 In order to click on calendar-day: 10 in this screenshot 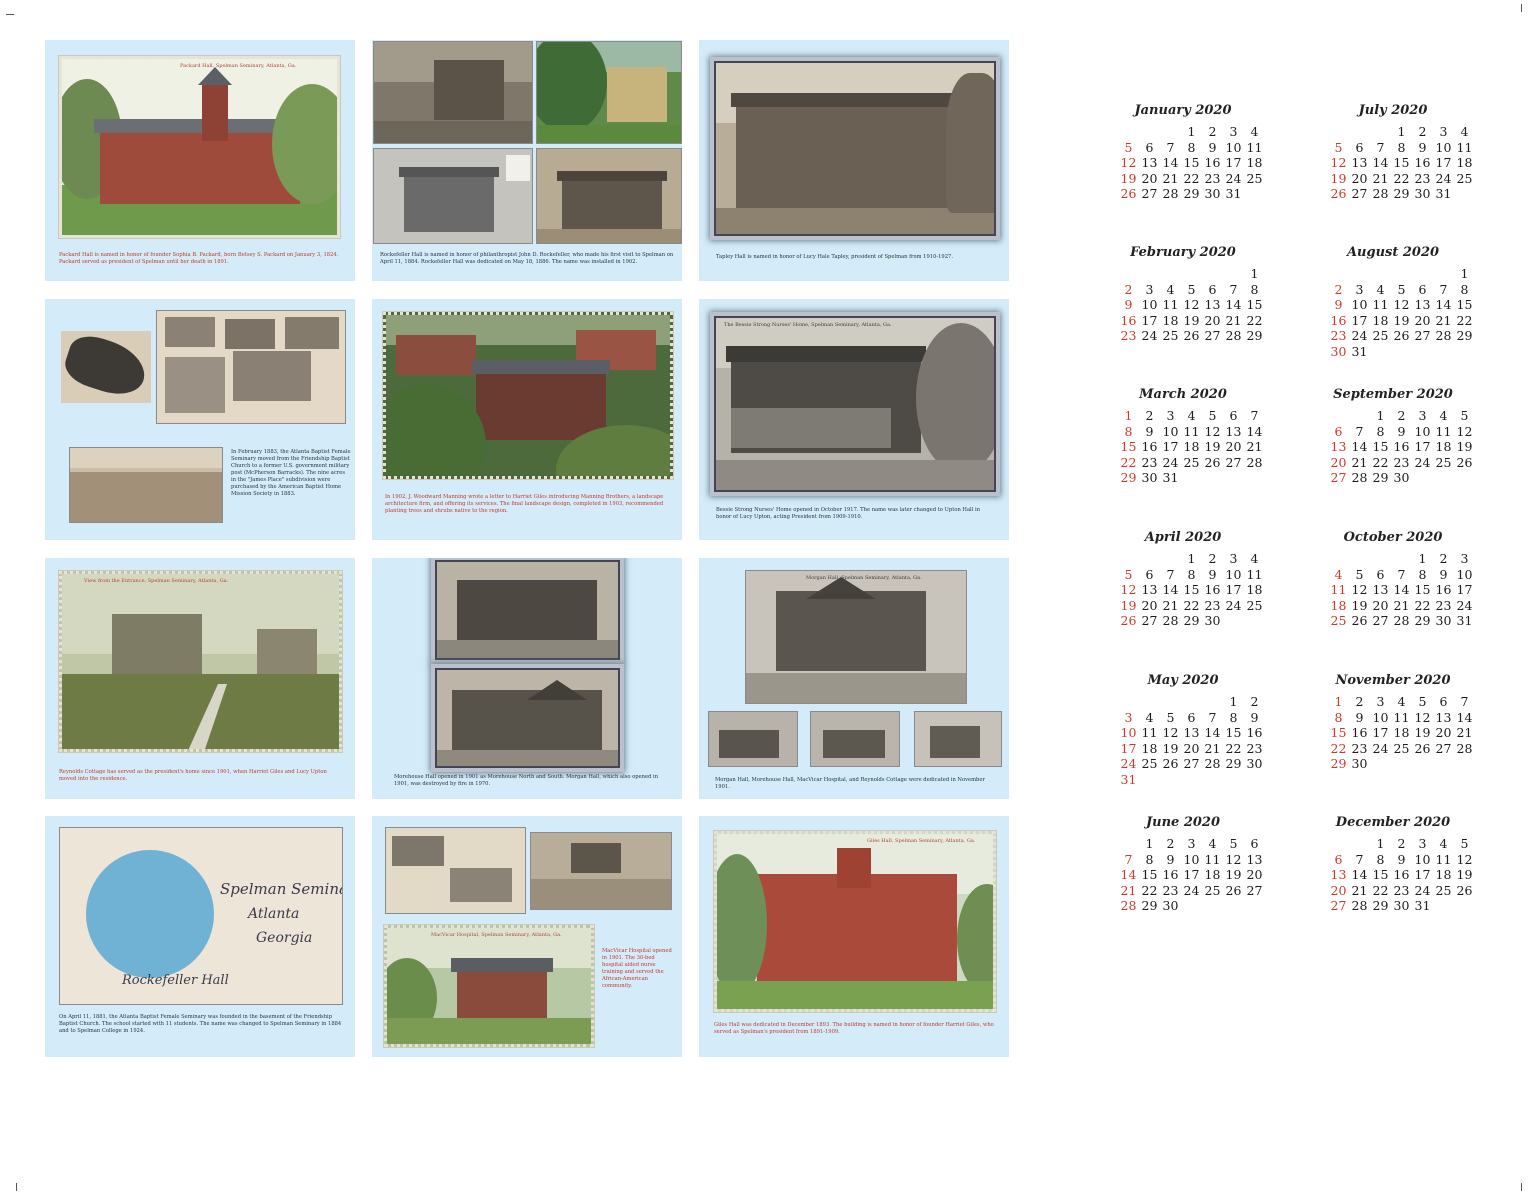, I will do `click(1233, 147)`.